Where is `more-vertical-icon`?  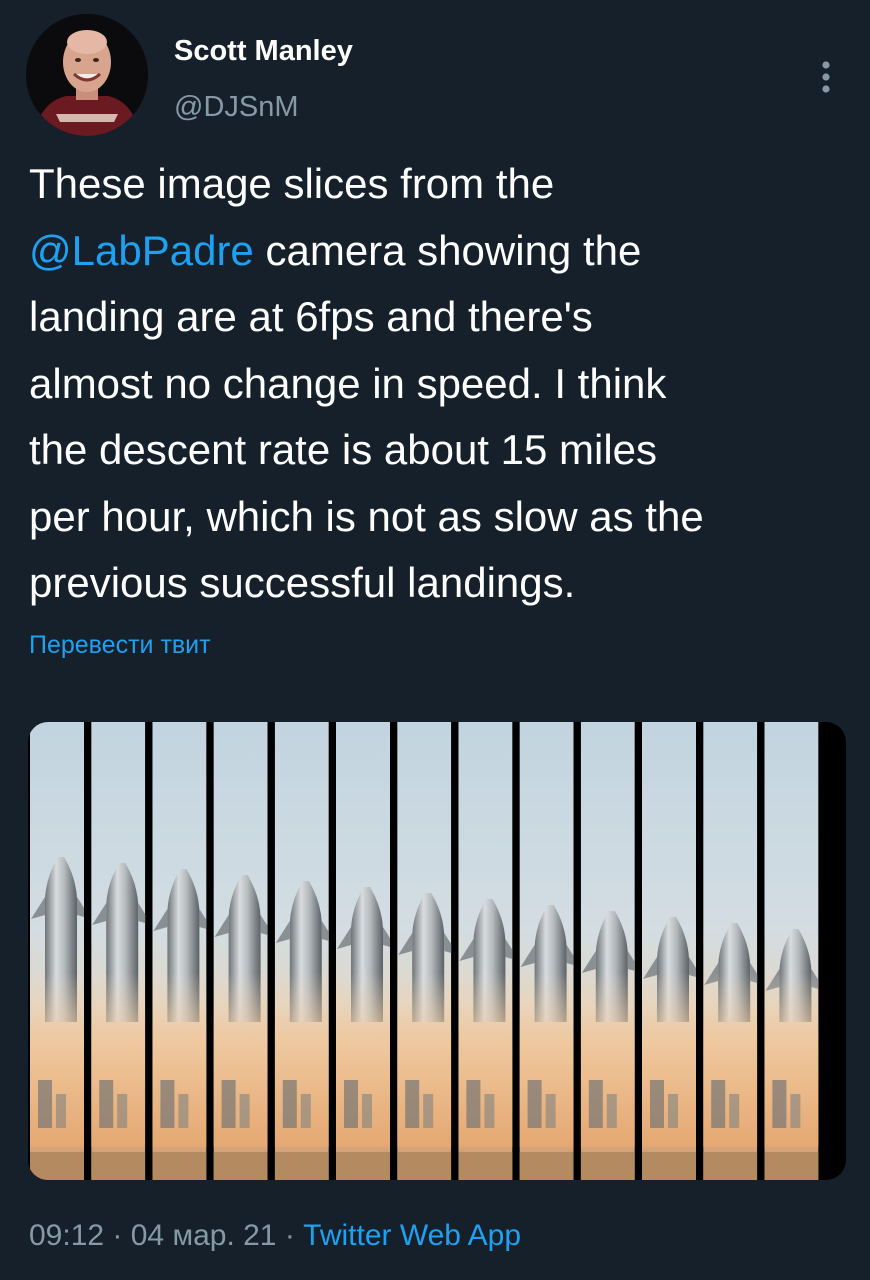 more-vertical-icon is located at coordinates (826, 77).